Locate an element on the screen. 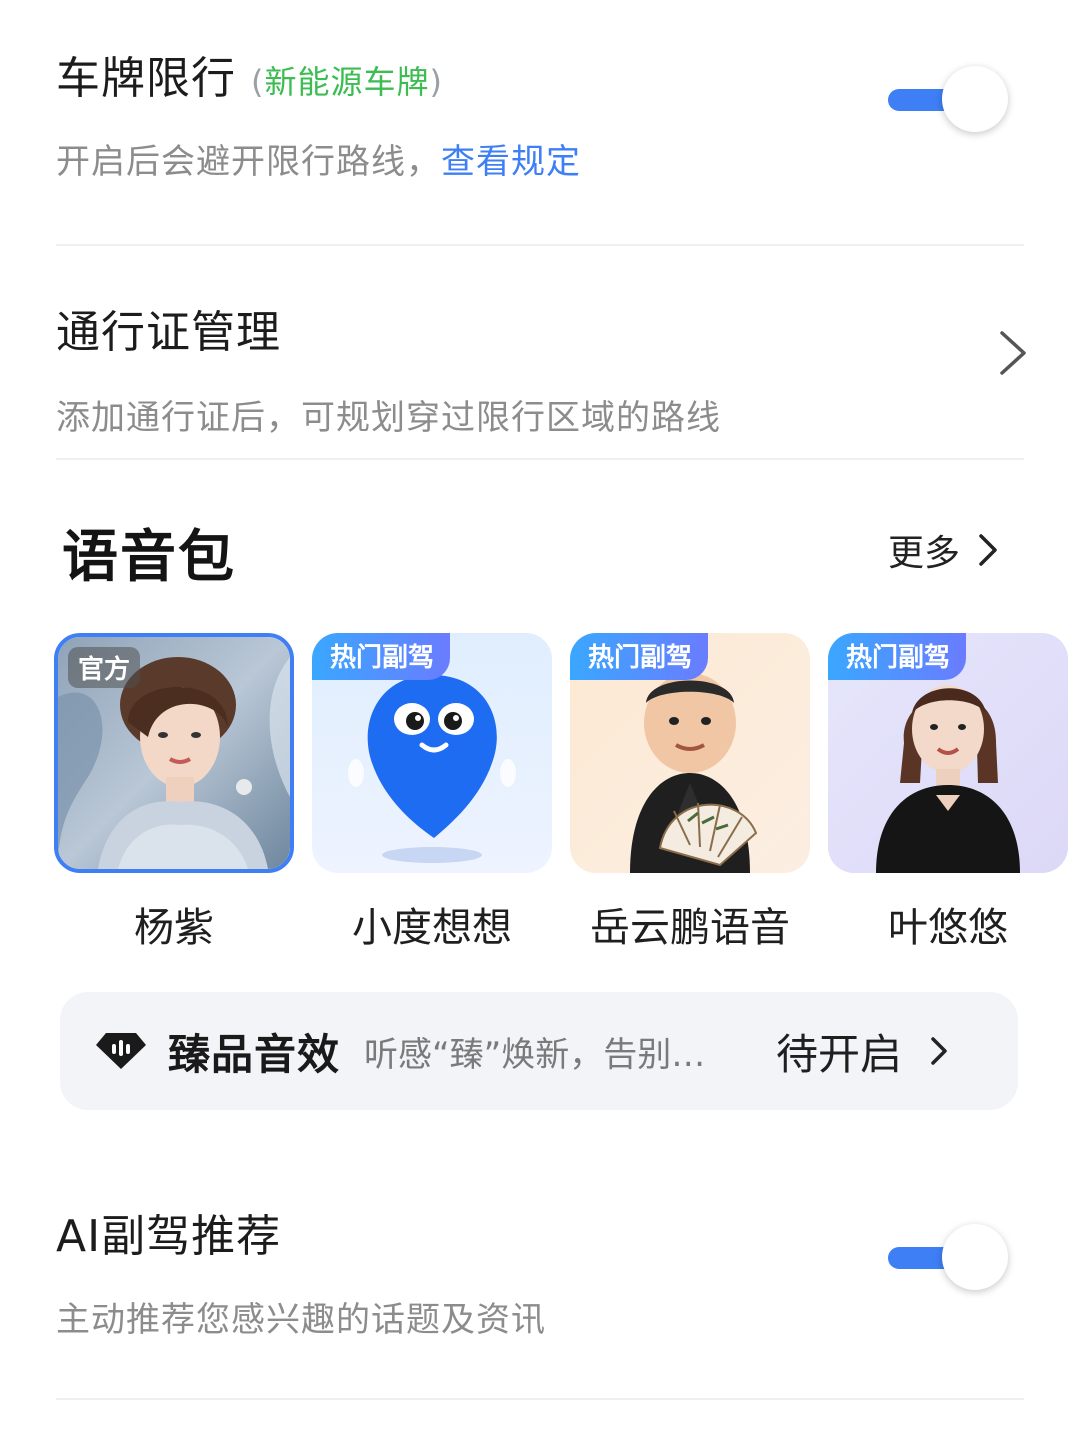 Image resolution: width=1080 pixels, height=1439 pixels. tag-close-paren: ) is located at coordinates (436, 82).